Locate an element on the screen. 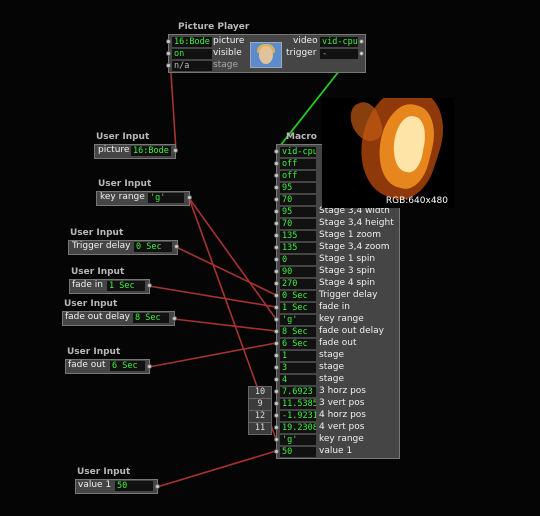  macro-row-value: 19.2308 is located at coordinates (298, 428).